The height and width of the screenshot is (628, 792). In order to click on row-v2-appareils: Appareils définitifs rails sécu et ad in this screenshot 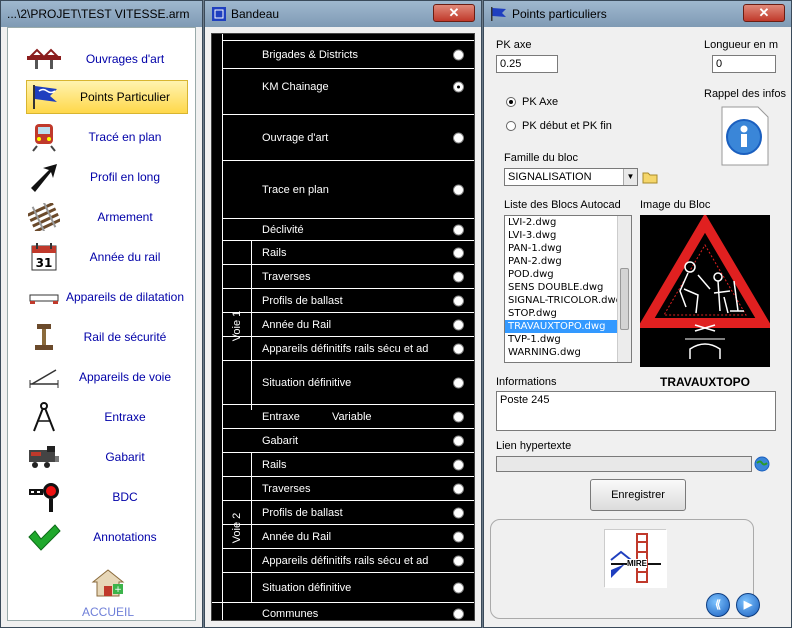, I will do `click(348, 560)`.